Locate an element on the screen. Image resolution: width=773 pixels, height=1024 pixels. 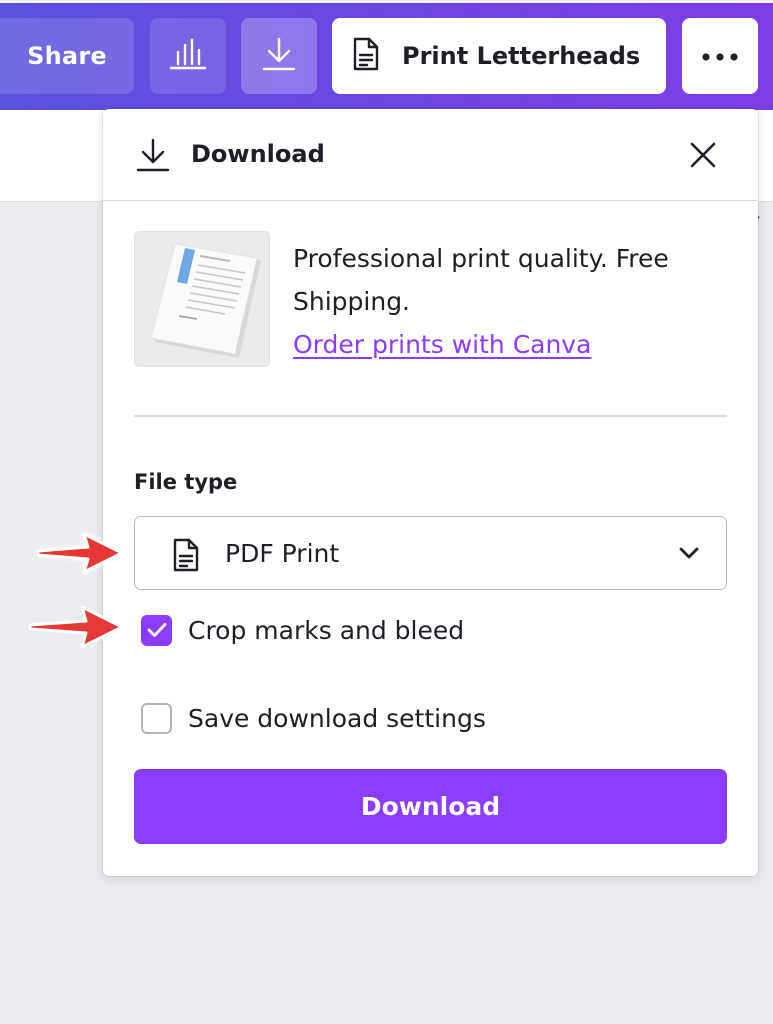
more-dots-icon is located at coordinates (720, 56).